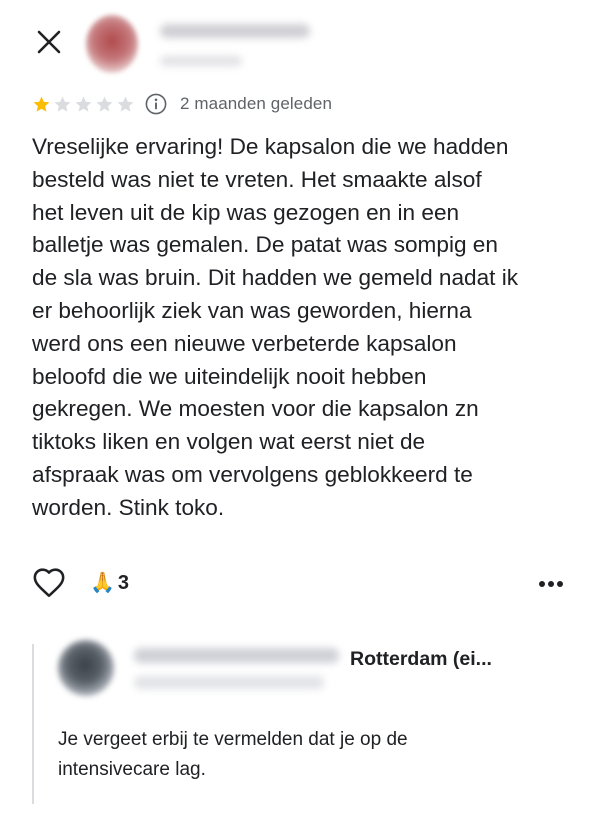 The height and width of the screenshot is (827, 600). What do you see at coordinates (235, 31) in the screenshot?
I see `reviewer-name-blurred` at bounding box center [235, 31].